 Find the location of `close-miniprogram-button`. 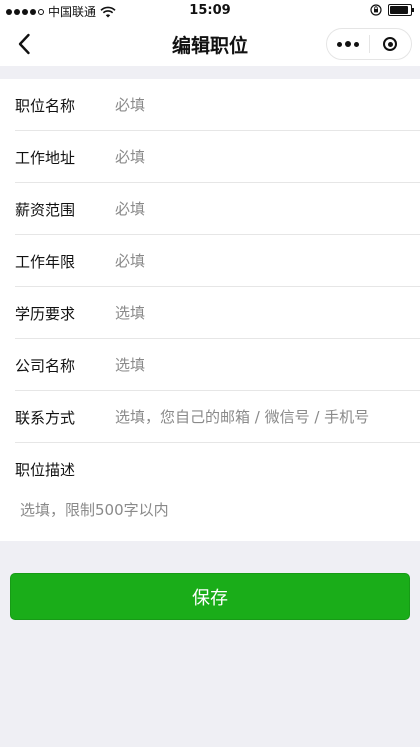

close-miniprogram-button is located at coordinates (391, 44).